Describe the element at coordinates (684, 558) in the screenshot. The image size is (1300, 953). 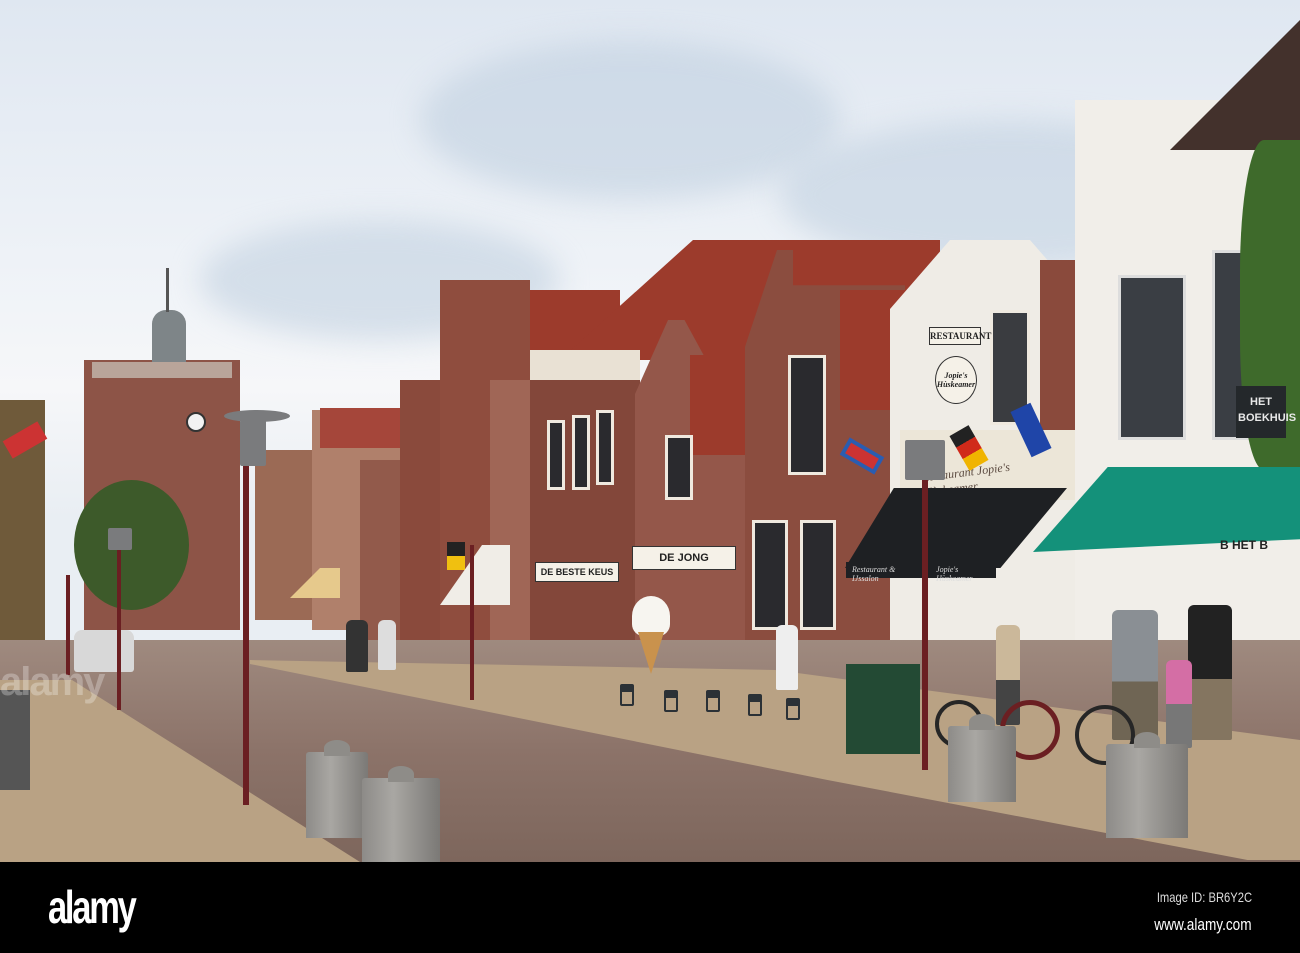
I see `shop-sign-de-jong: DE JONG` at that location.